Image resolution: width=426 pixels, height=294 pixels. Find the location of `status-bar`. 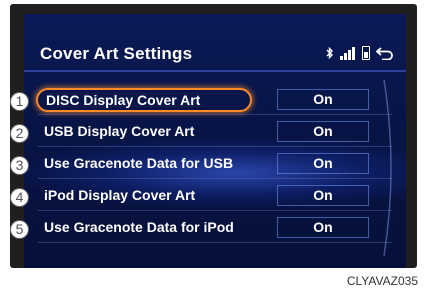

status-bar is located at coordinates (360, 53).